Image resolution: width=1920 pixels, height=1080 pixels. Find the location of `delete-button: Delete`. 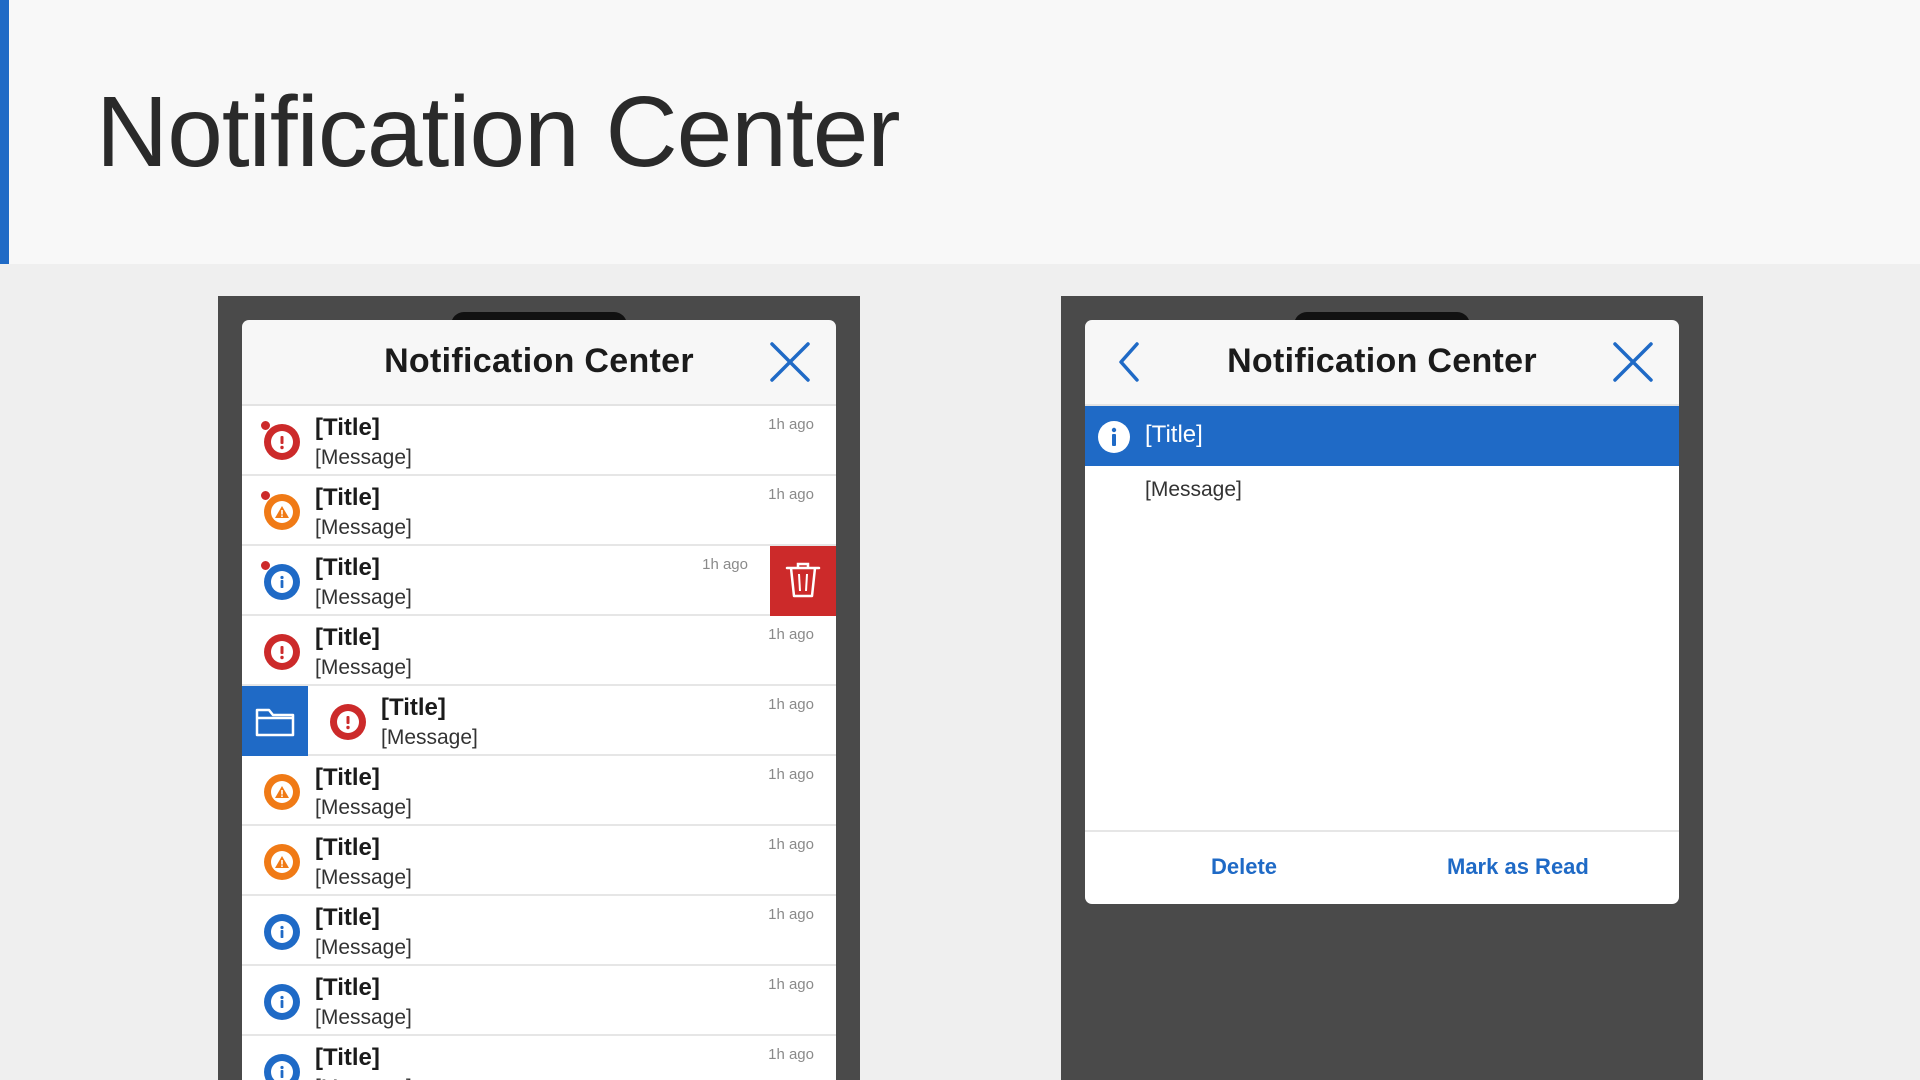

delete-button: Delete is located at coordinates (1244, 867).